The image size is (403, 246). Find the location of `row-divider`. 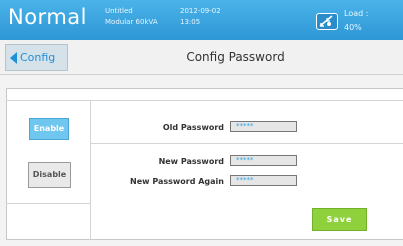

row-divider is located at coordinates (246, 143).